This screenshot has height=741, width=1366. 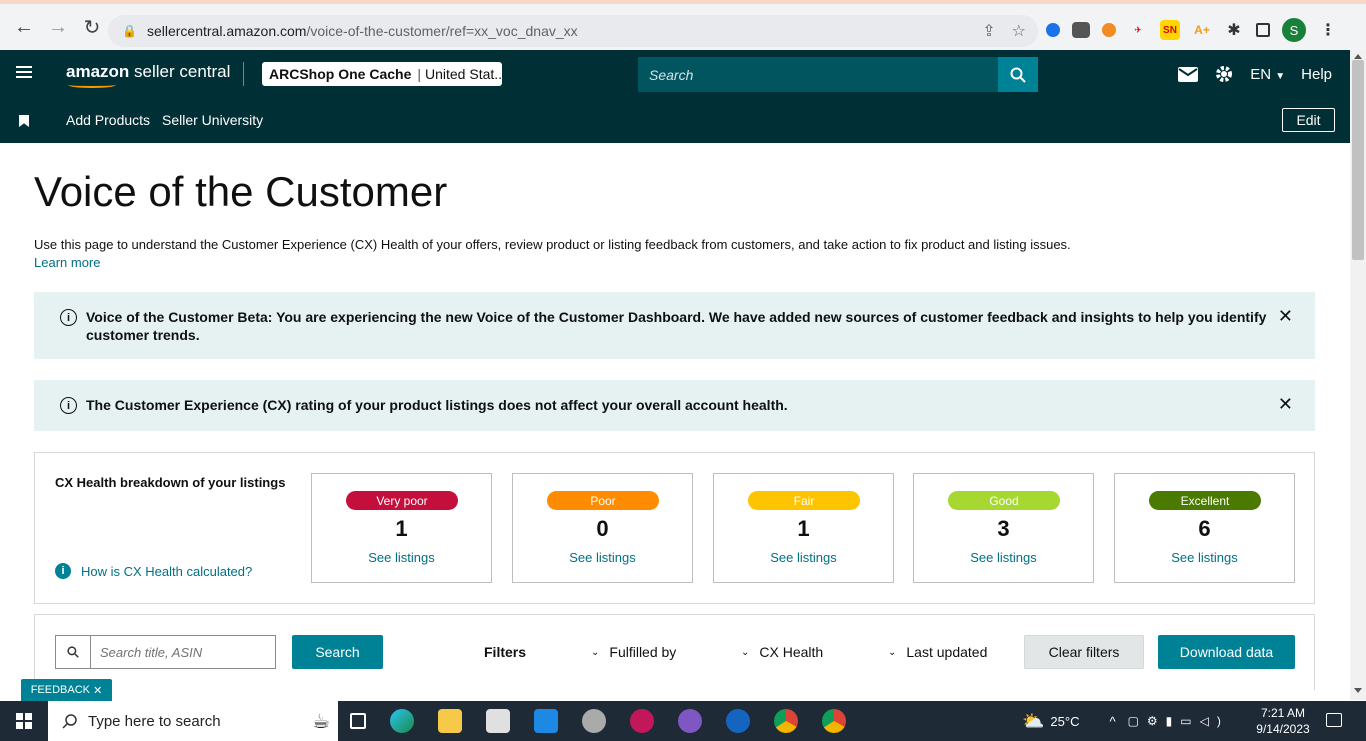 I want to click on bookmark-icon, so click(x=24, y=121).